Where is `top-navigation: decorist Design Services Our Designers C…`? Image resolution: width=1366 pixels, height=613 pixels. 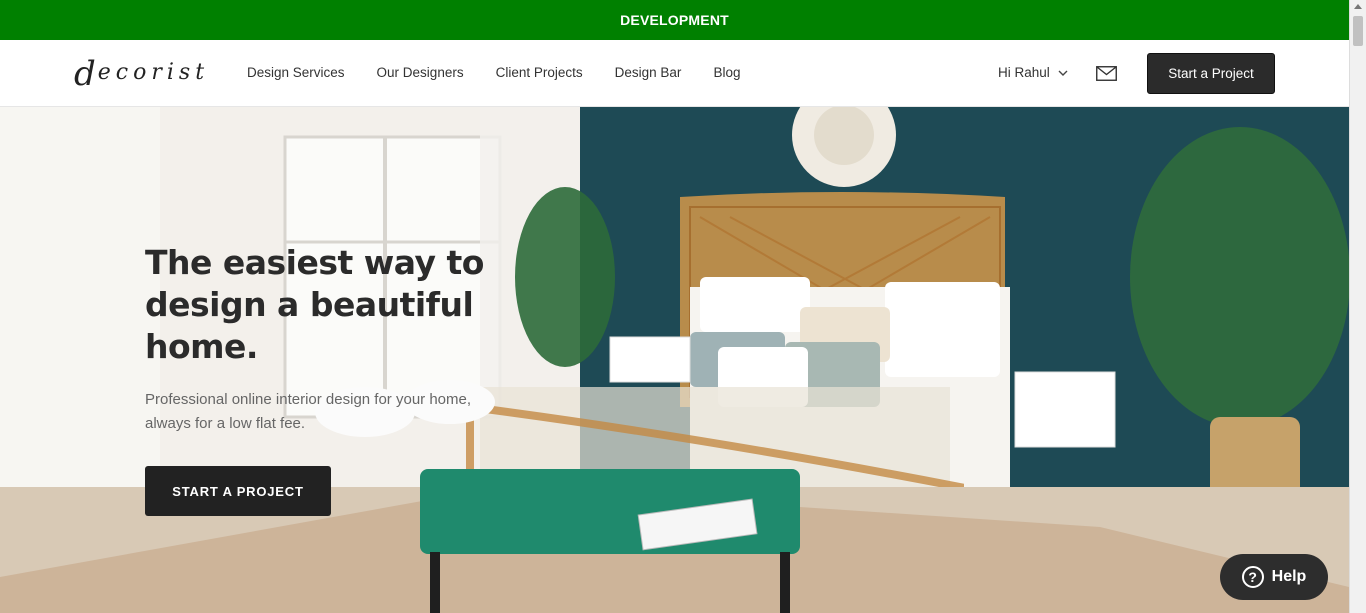 top-navigation: decorist Design Services Our Designers C… is located at coordinates (674, 73).